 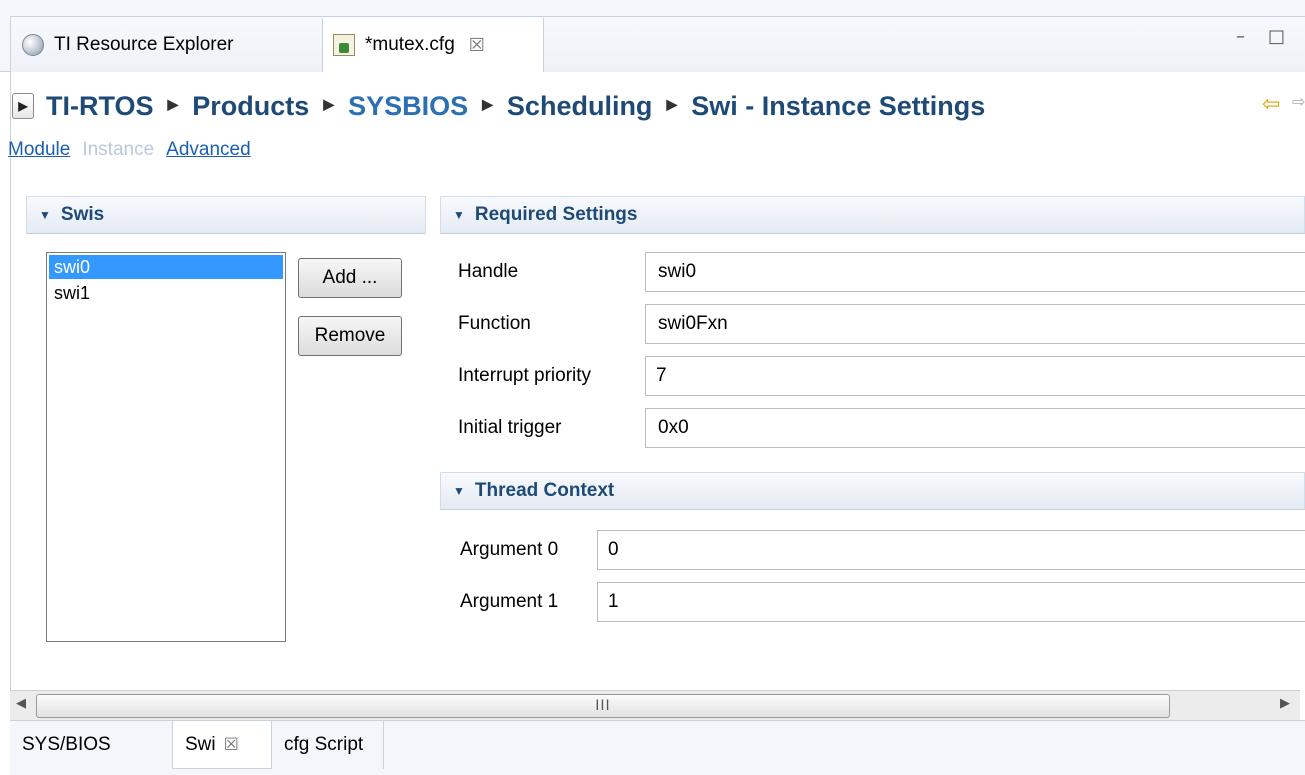 What do you see at coordinates (144, 44) in the screenshot?
I see `tab-label: TI Resource Explorer` at bounding box center [144, 44].